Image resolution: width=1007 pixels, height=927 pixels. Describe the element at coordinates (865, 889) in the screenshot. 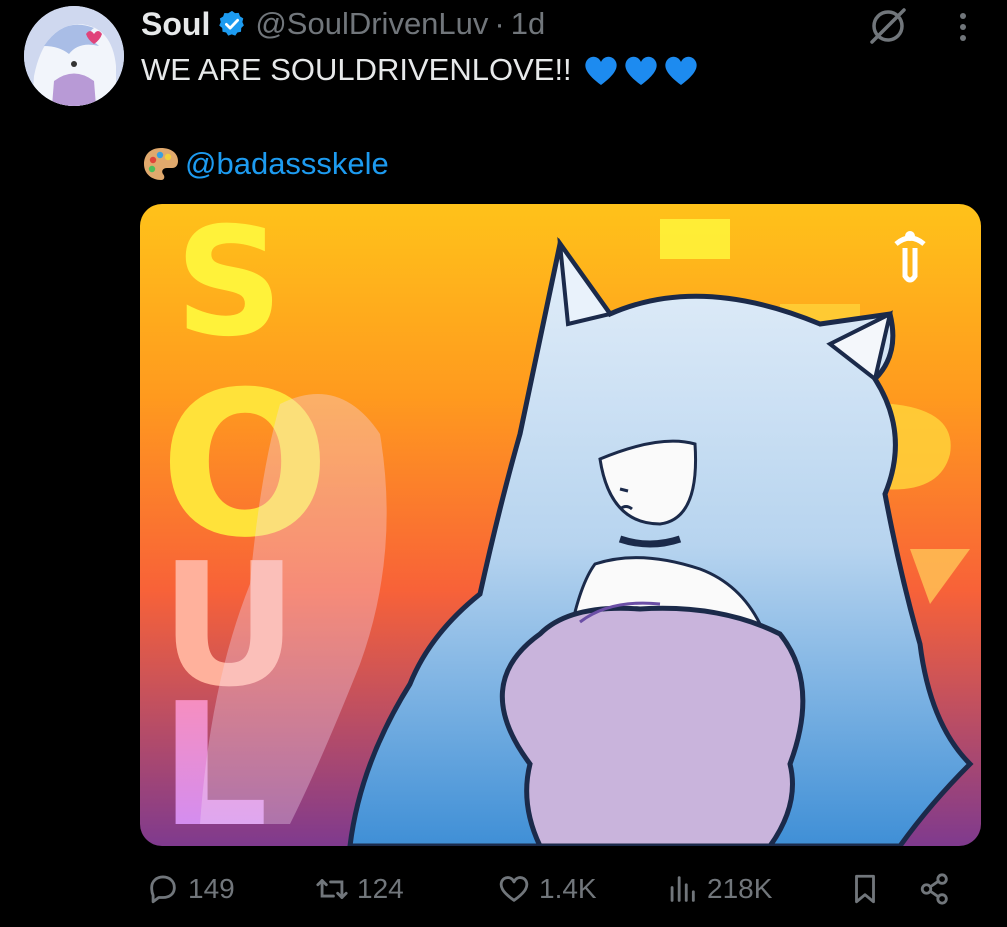

I see `bookmark-icon` at that location.